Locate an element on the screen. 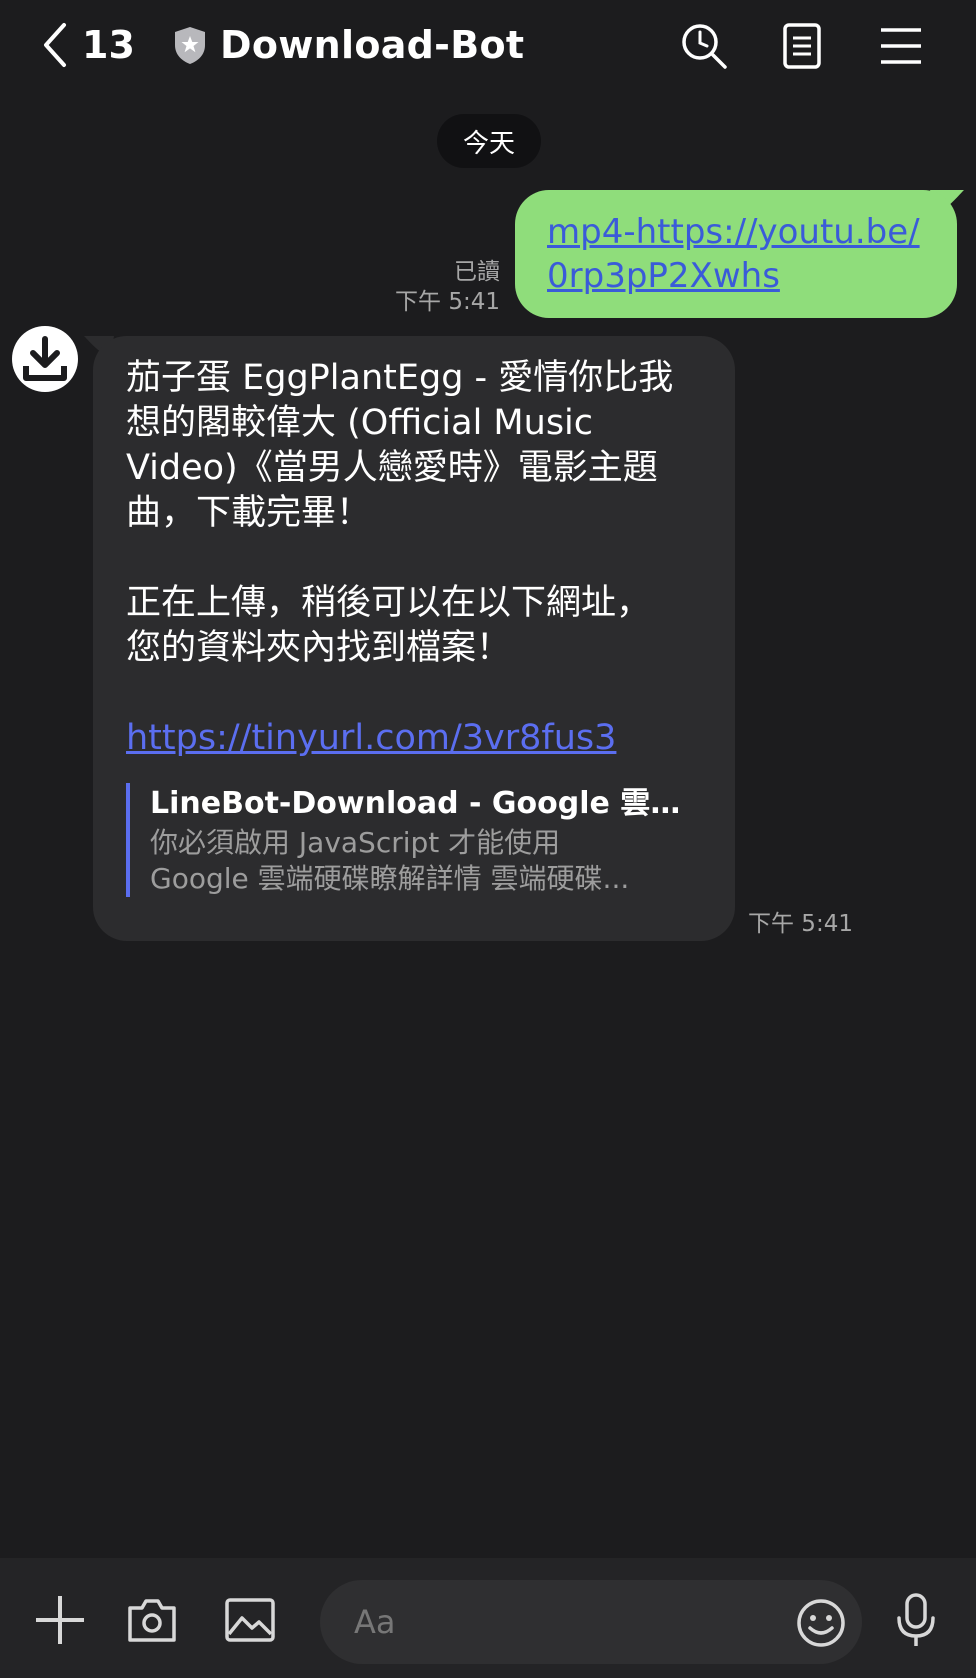 This screenshot has height=1678, width=976. date-divider: 今天 is located at coordinates (489, 141).